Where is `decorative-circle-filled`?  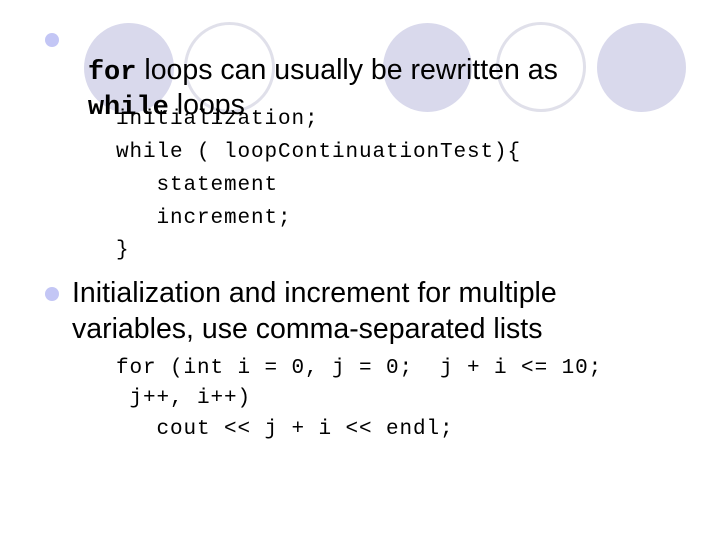
decorative-circle-filled is located at coordinates (641, 67).